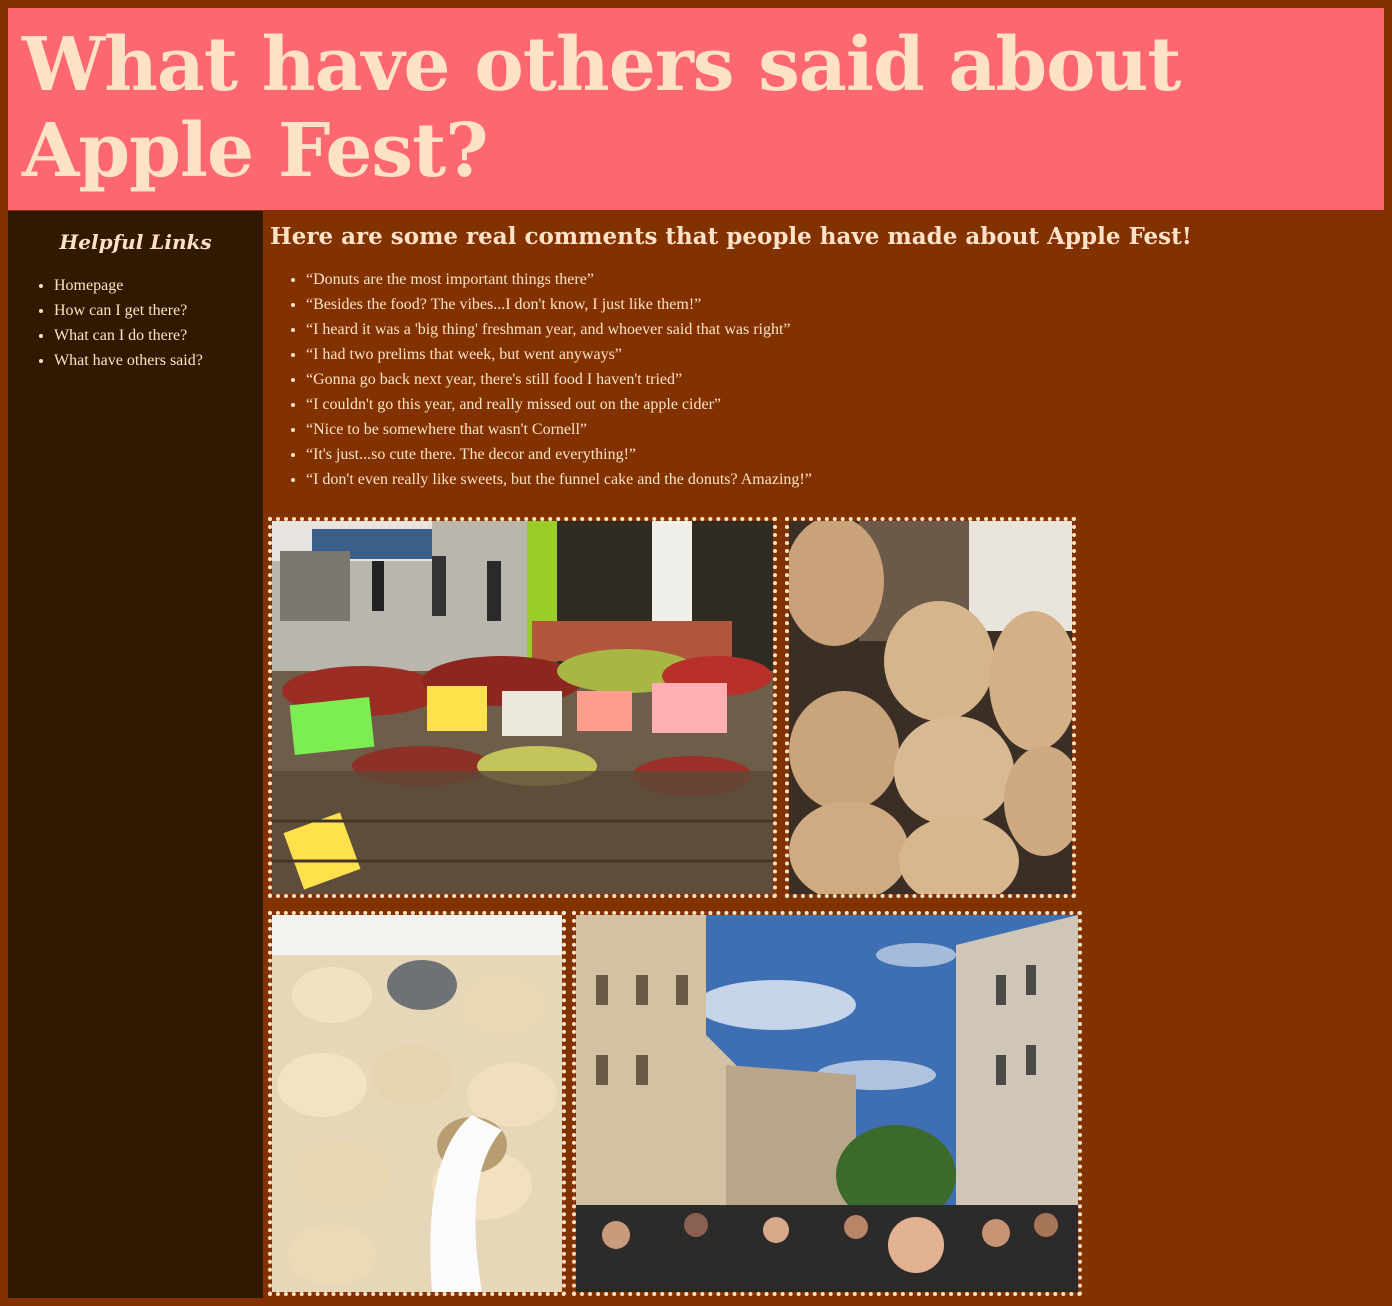 The image size is (1392, 1306). Describe the element at coordinates (601, 65) in the screenshot. I see `page-title-line-1: What have others said about` at that location.